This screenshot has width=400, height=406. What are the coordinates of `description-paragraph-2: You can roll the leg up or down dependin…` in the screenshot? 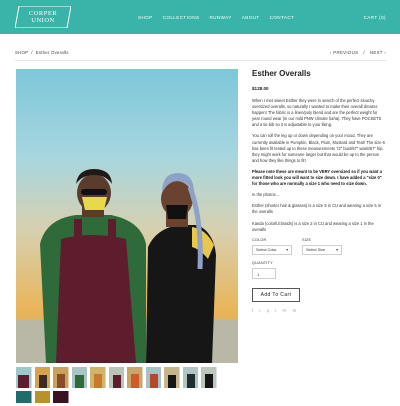 It's located at (318, 148).